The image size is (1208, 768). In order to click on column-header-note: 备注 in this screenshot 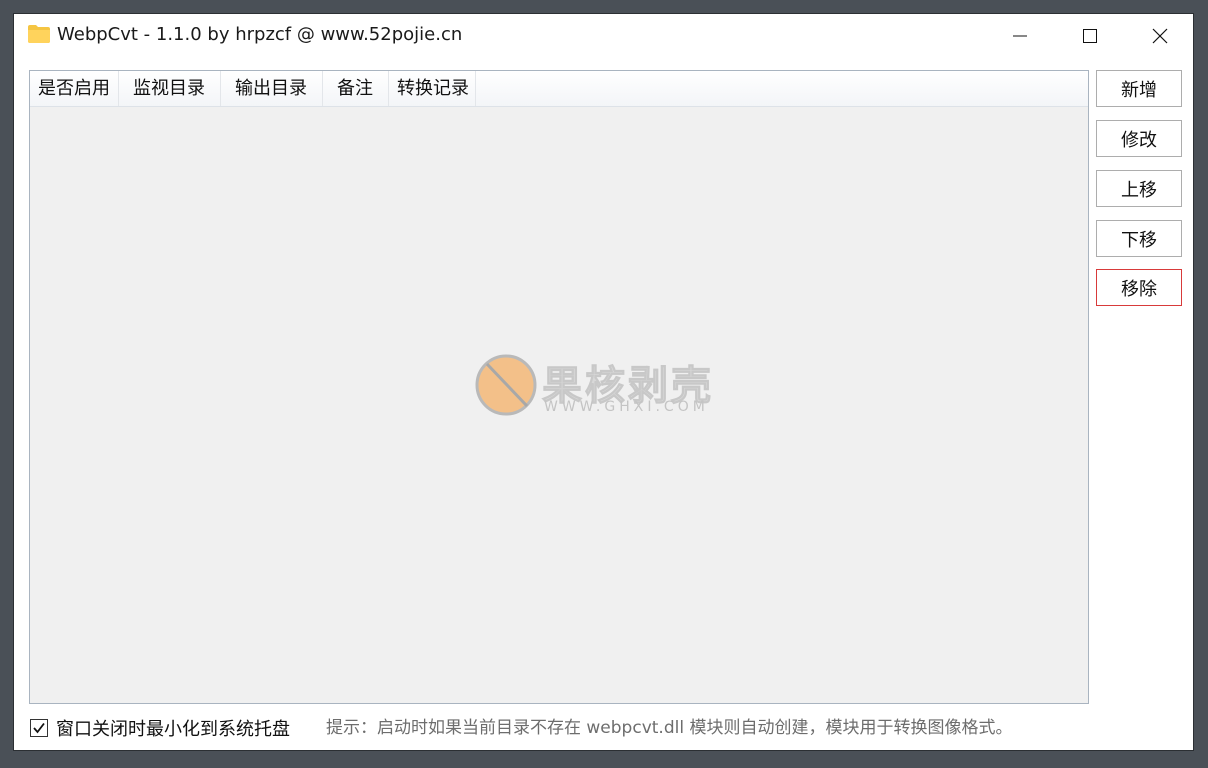, I will do `click(356, 88)`.